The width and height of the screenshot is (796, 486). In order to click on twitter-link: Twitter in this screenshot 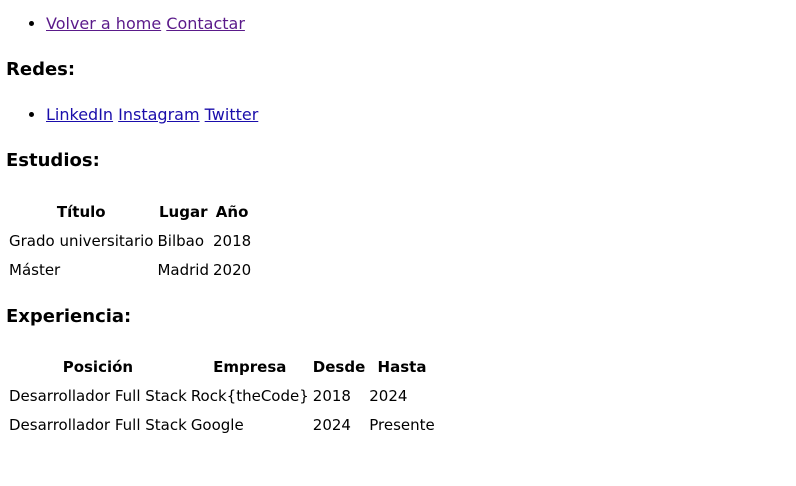, I will do `click(232, 114)`.